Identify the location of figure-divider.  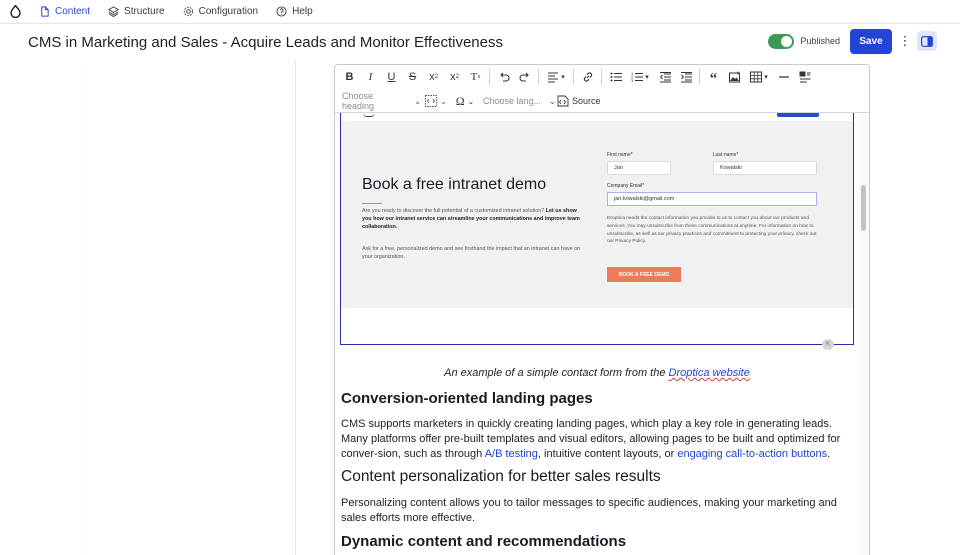
(372, 203).